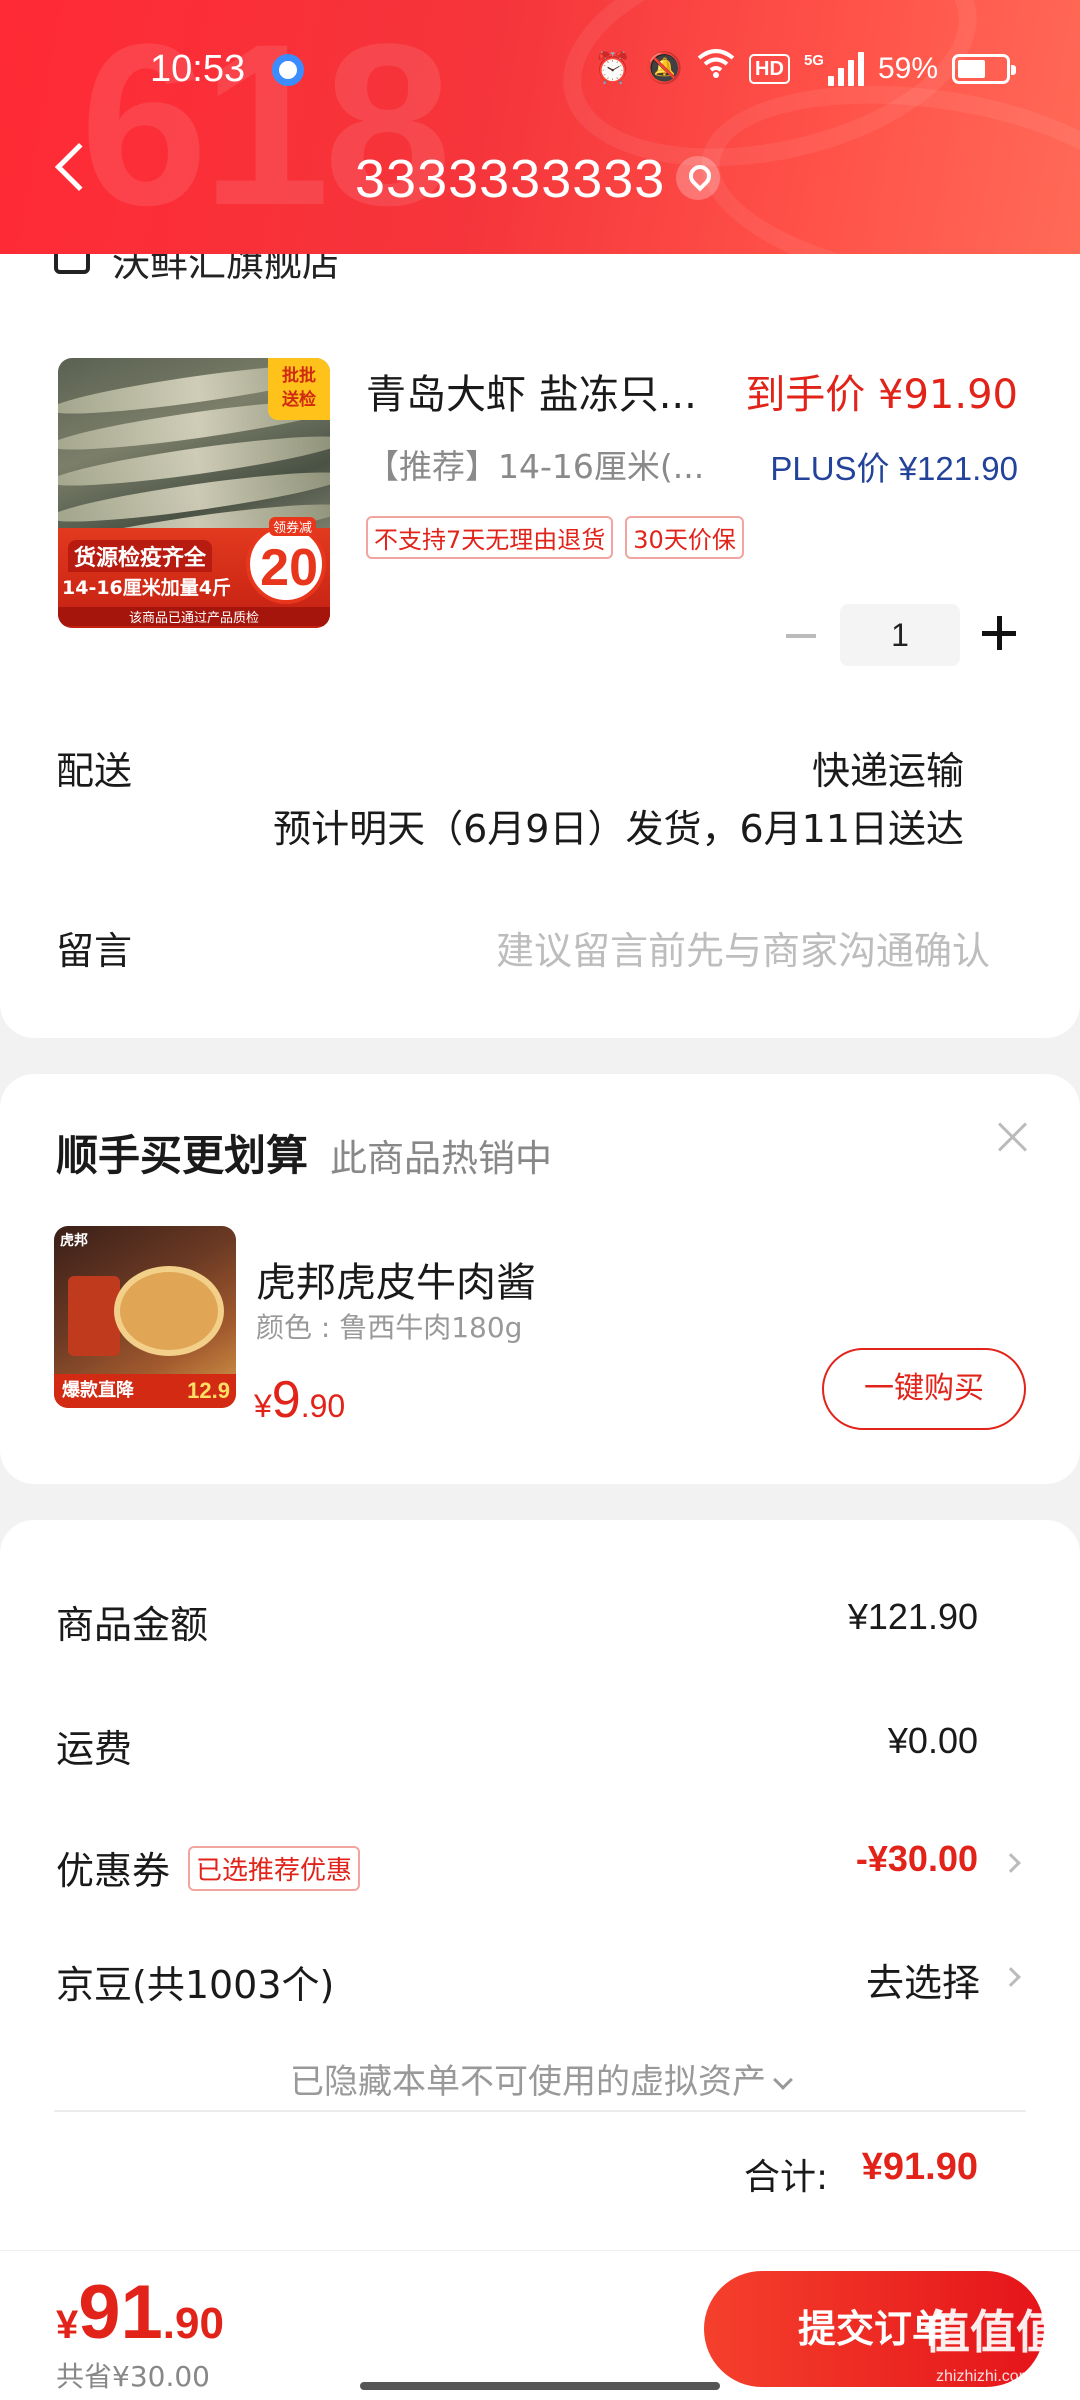 This screenshot has height=2400, width=1080. Describe the element at coordinates (94, 1316) in the screenshot. I see `rec-image-jar` at that location.